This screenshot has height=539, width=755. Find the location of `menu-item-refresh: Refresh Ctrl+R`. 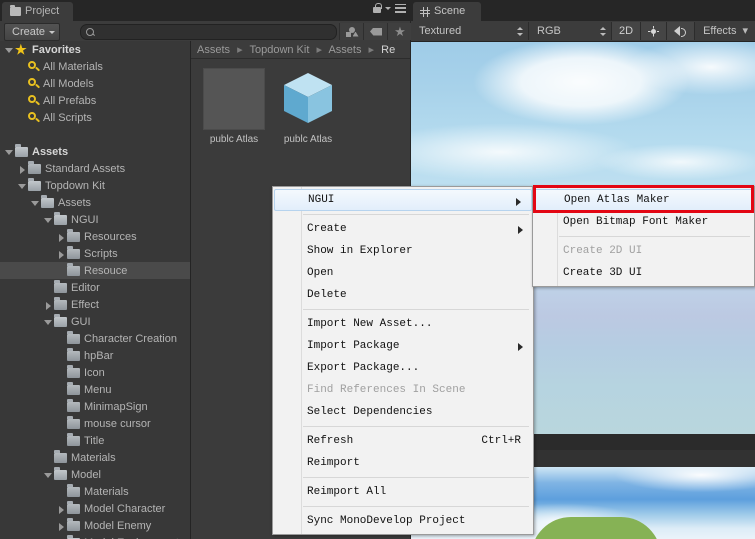

menu-item-refresh: Refresh Ctrl+R is located at coordinates (403, 441).